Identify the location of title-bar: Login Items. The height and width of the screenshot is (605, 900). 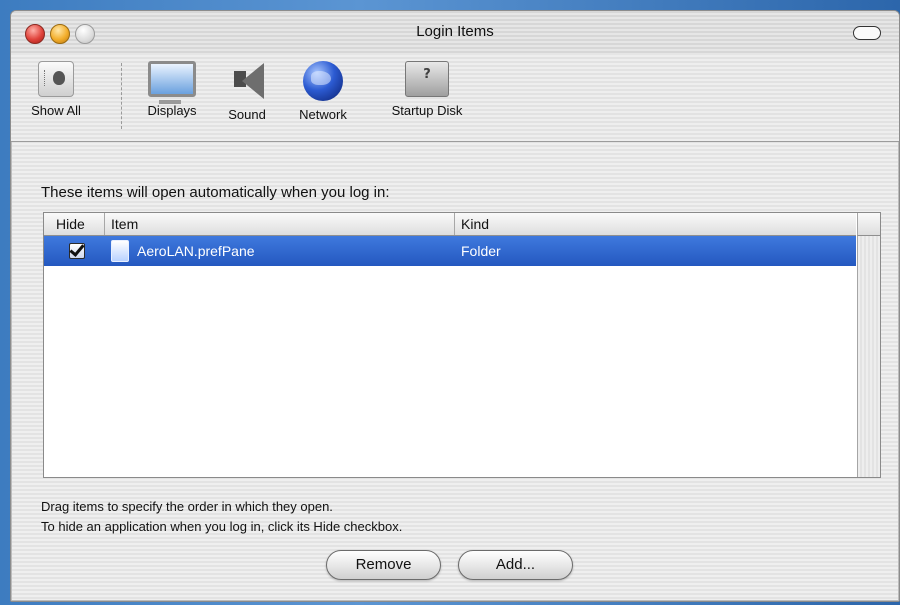
(455, 33).